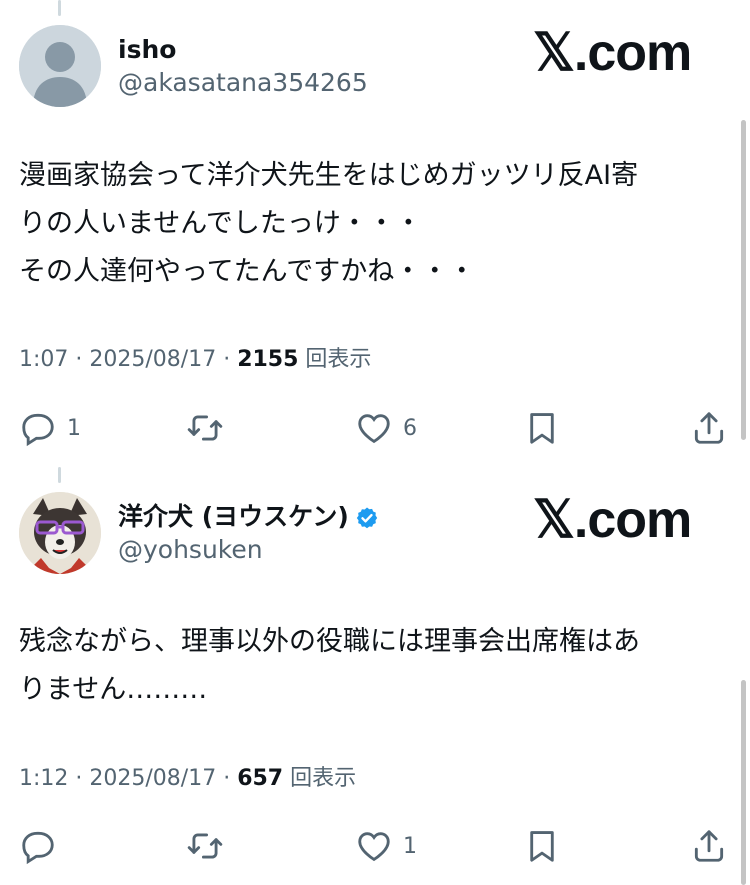  Describe the element at coordinates (43, 778) in the screenshot. I see `tweet-time: 1:12` at that location.